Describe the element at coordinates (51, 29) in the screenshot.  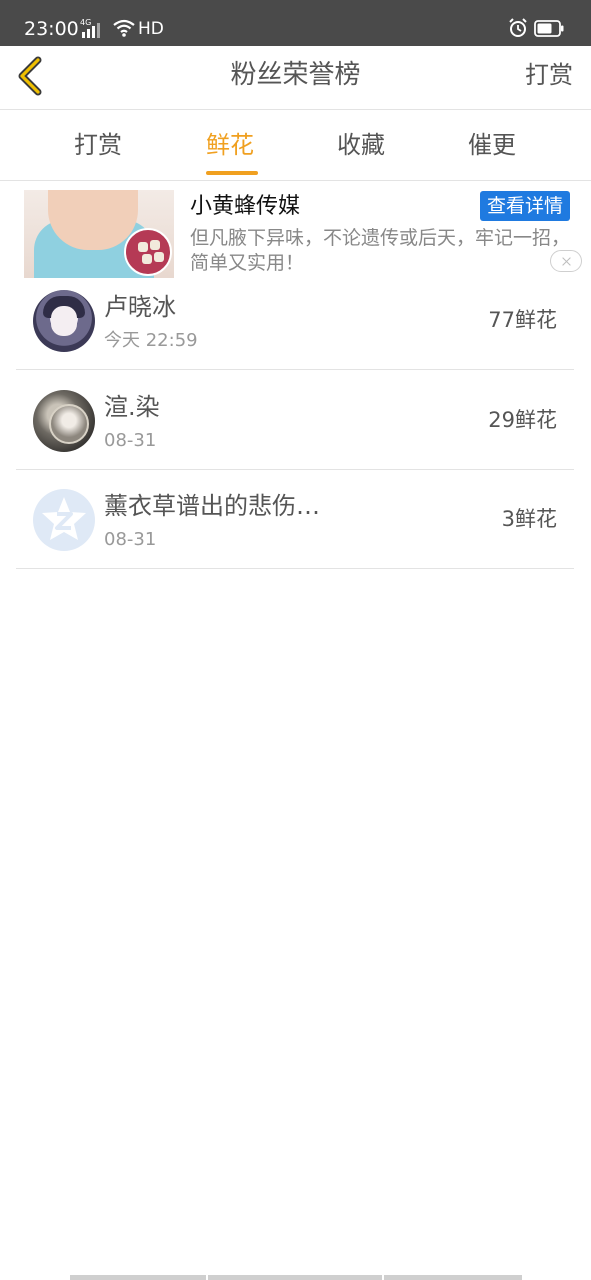
I see `status-time: 23:00` at that location.